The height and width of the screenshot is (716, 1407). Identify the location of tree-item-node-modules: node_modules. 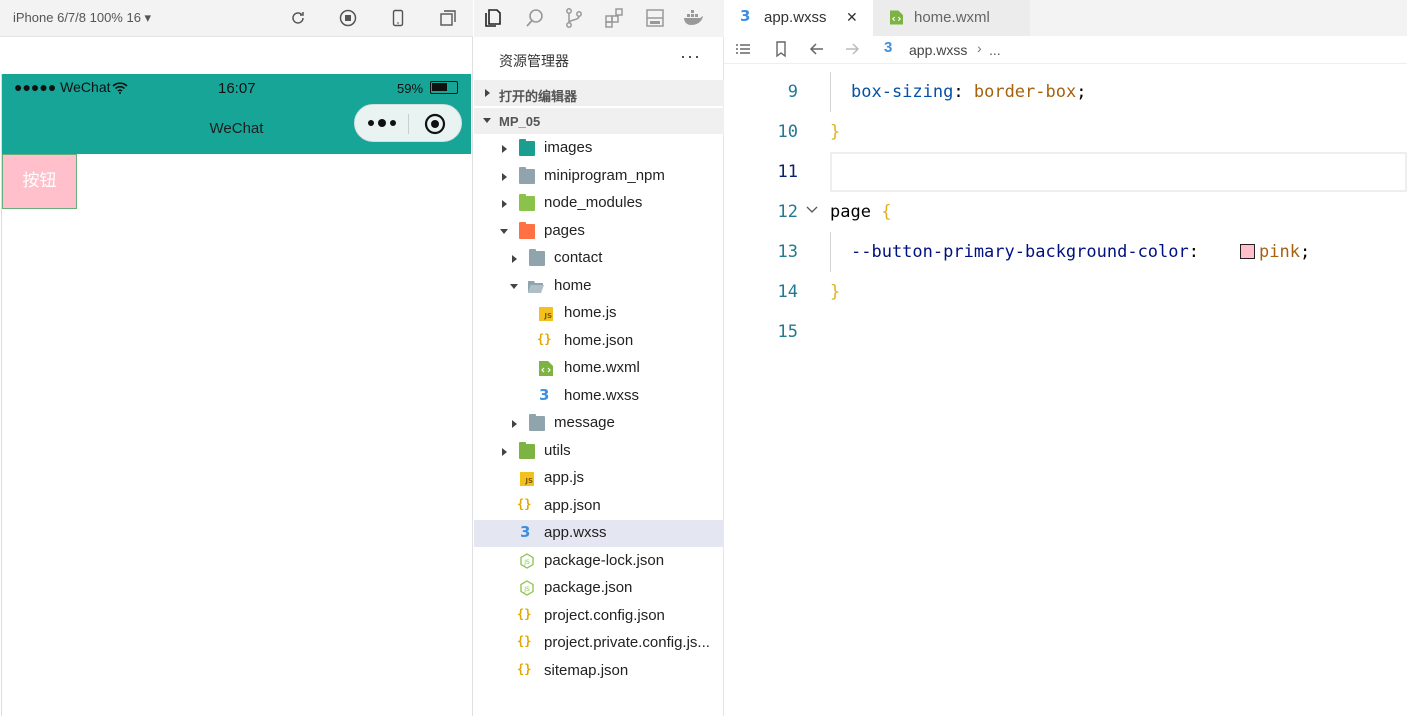
(599, 203).